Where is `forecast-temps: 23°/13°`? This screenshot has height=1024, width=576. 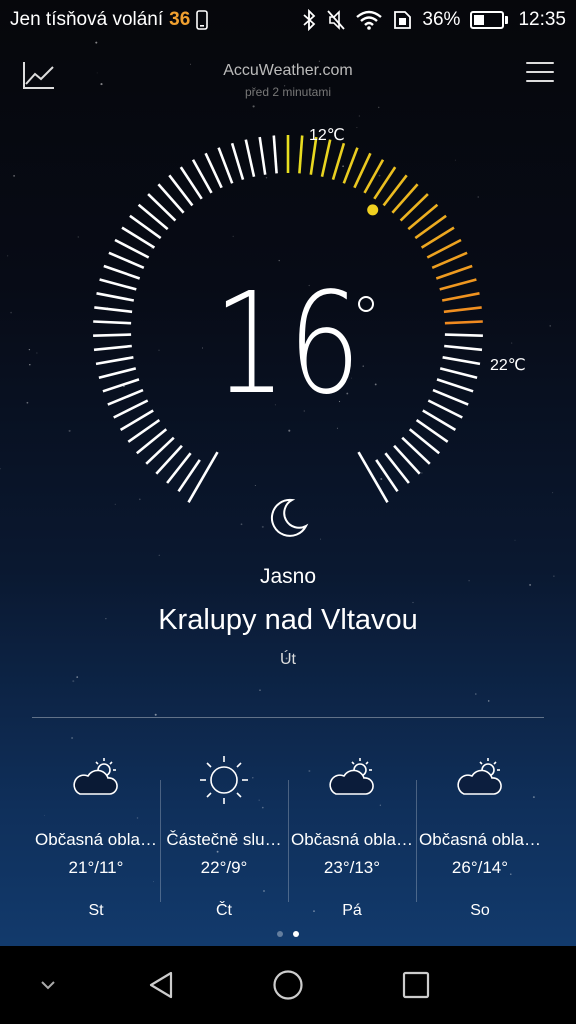 forecast-temps: 23°/13° is located at coordinates (352, 867).